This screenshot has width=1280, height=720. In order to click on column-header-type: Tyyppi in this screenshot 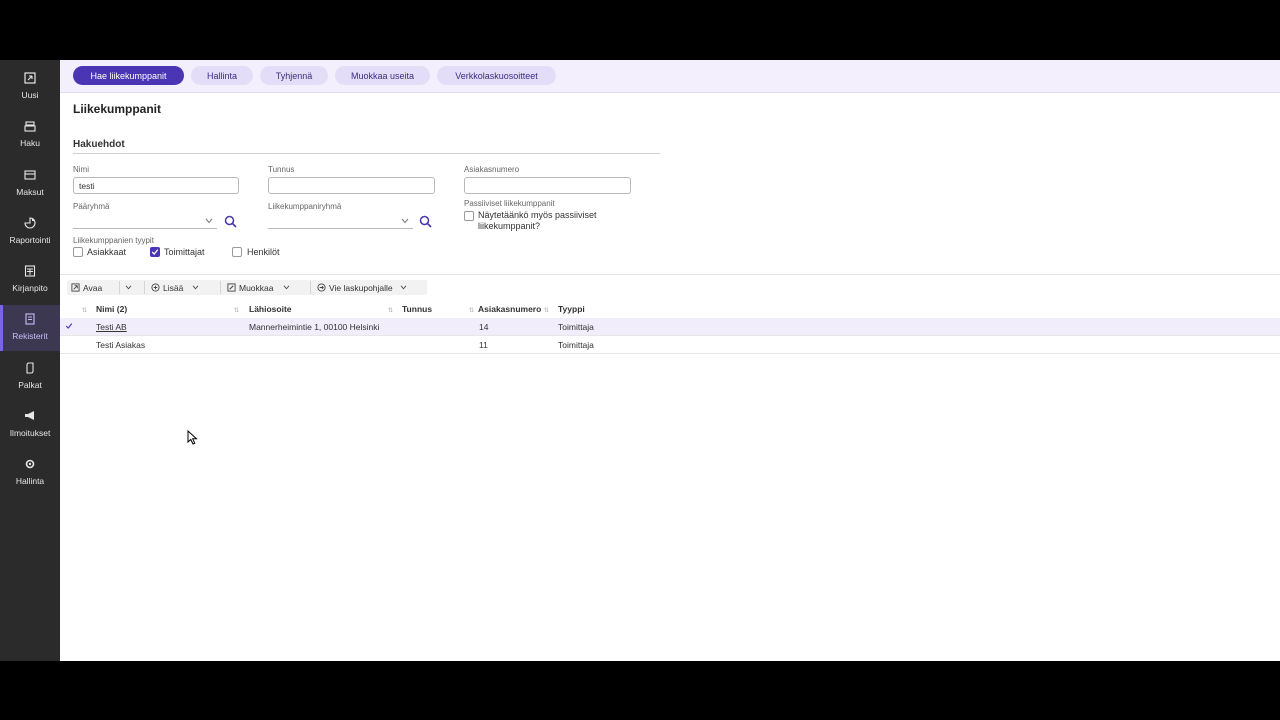, I will do `click(571, 309)`.